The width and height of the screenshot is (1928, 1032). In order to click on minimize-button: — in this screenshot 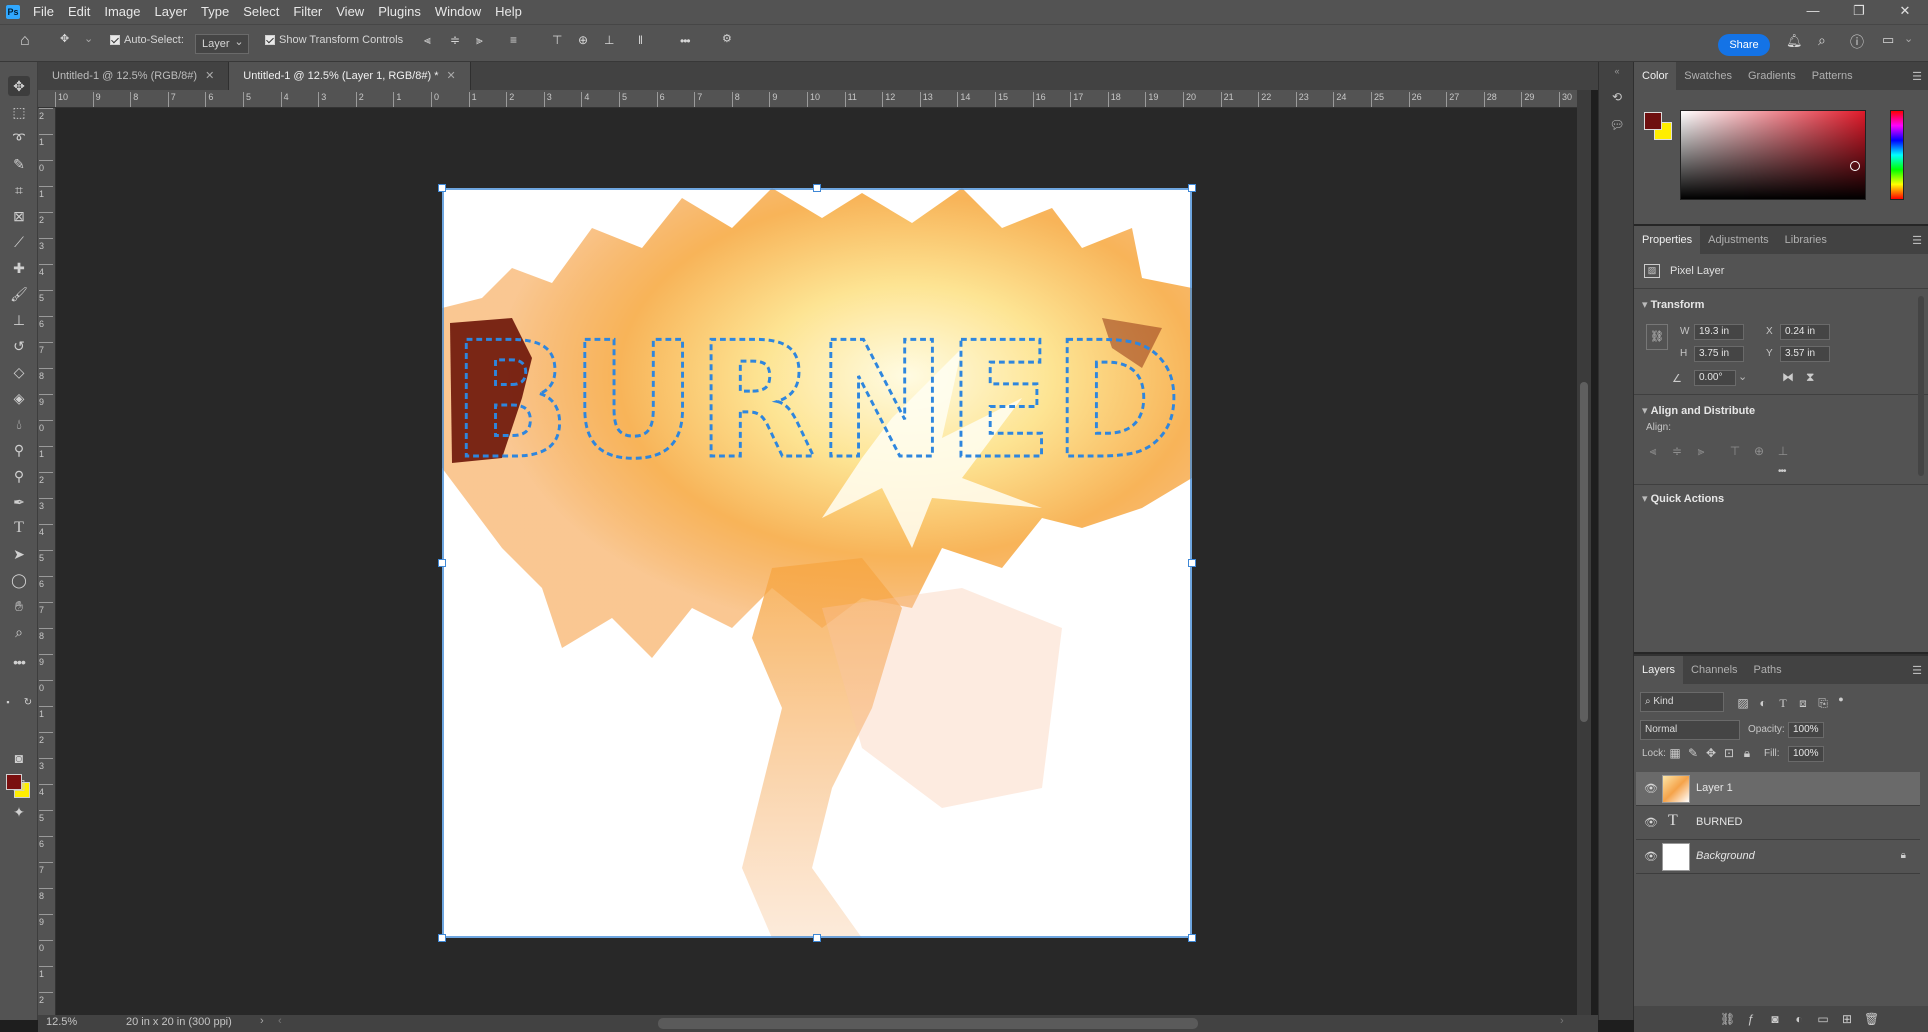, I will do `click(1813, 12)`.